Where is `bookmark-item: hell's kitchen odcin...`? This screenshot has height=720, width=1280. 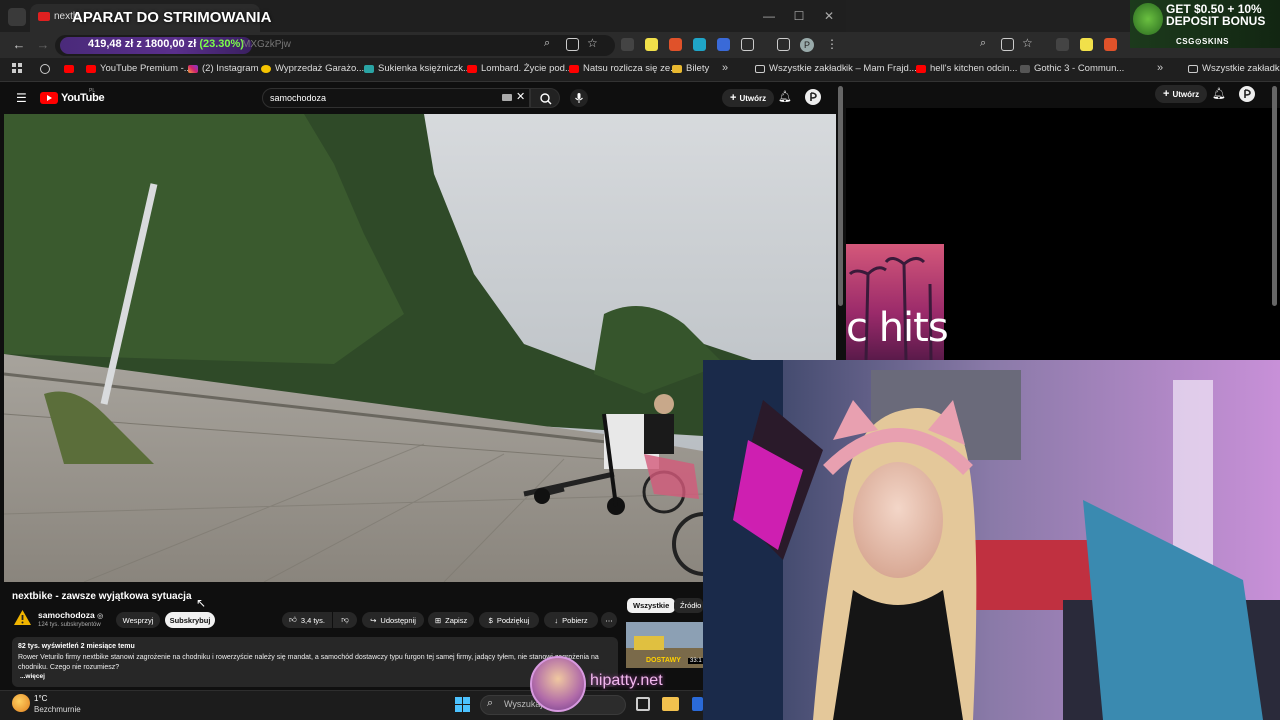 bookmark-item: hell's kitchen odcin... is located at coordinates (966, 68).